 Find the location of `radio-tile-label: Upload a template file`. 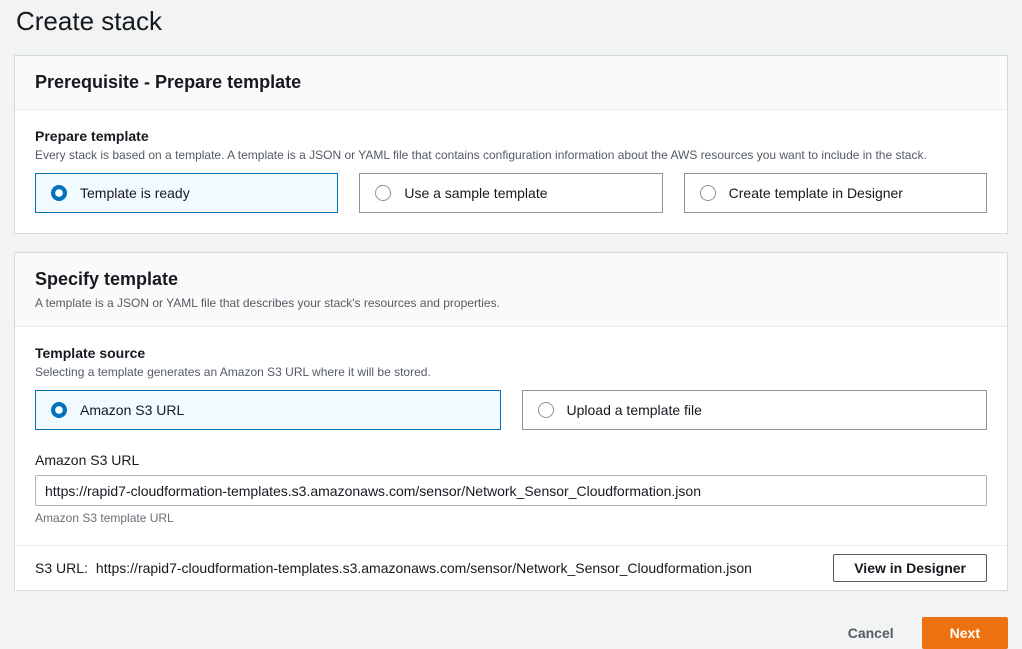

radio-tile-label: Upload a template file is located at coordinates (634, 410).